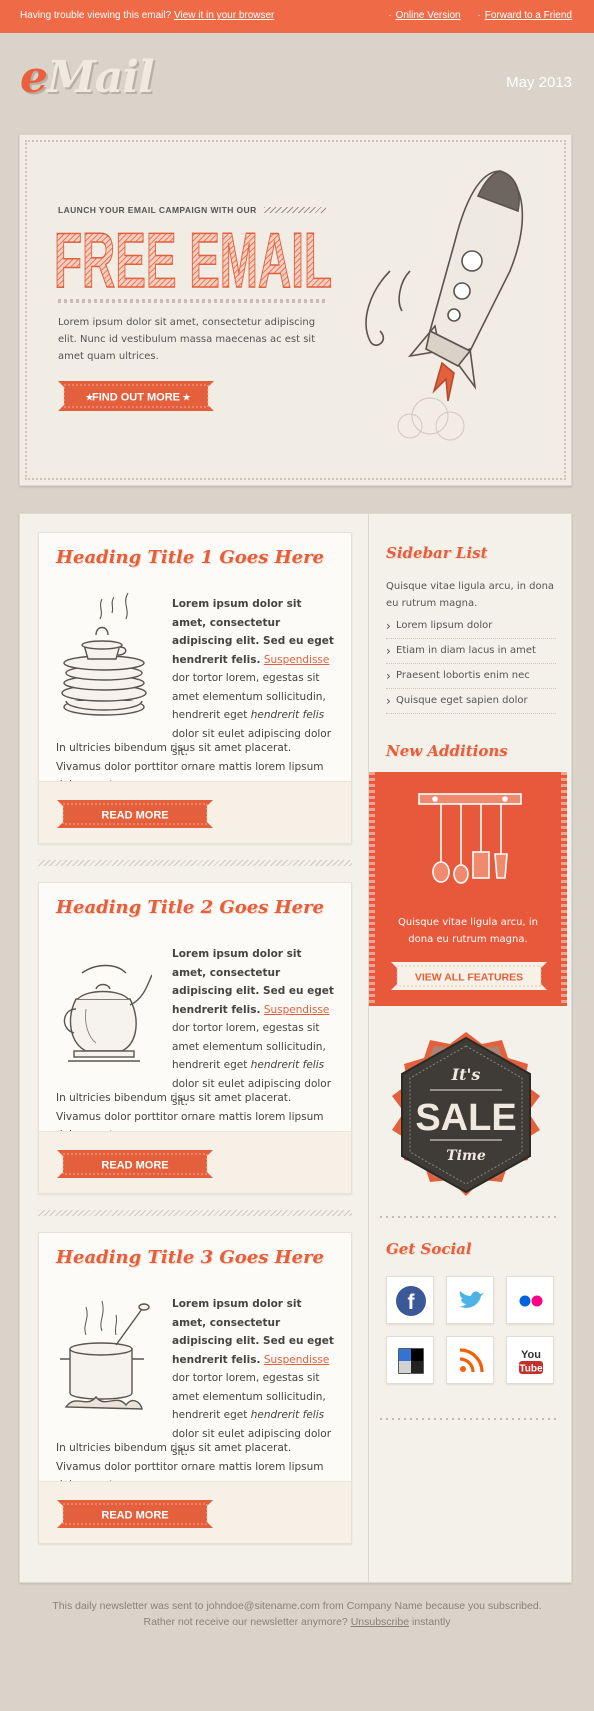 The width and height of the screenshot is (594, 1711). What do you see at coordinates (465, 1118) in the screenshot?
I see `sale-main-text: SALE` at bounding box center [465, 1118].